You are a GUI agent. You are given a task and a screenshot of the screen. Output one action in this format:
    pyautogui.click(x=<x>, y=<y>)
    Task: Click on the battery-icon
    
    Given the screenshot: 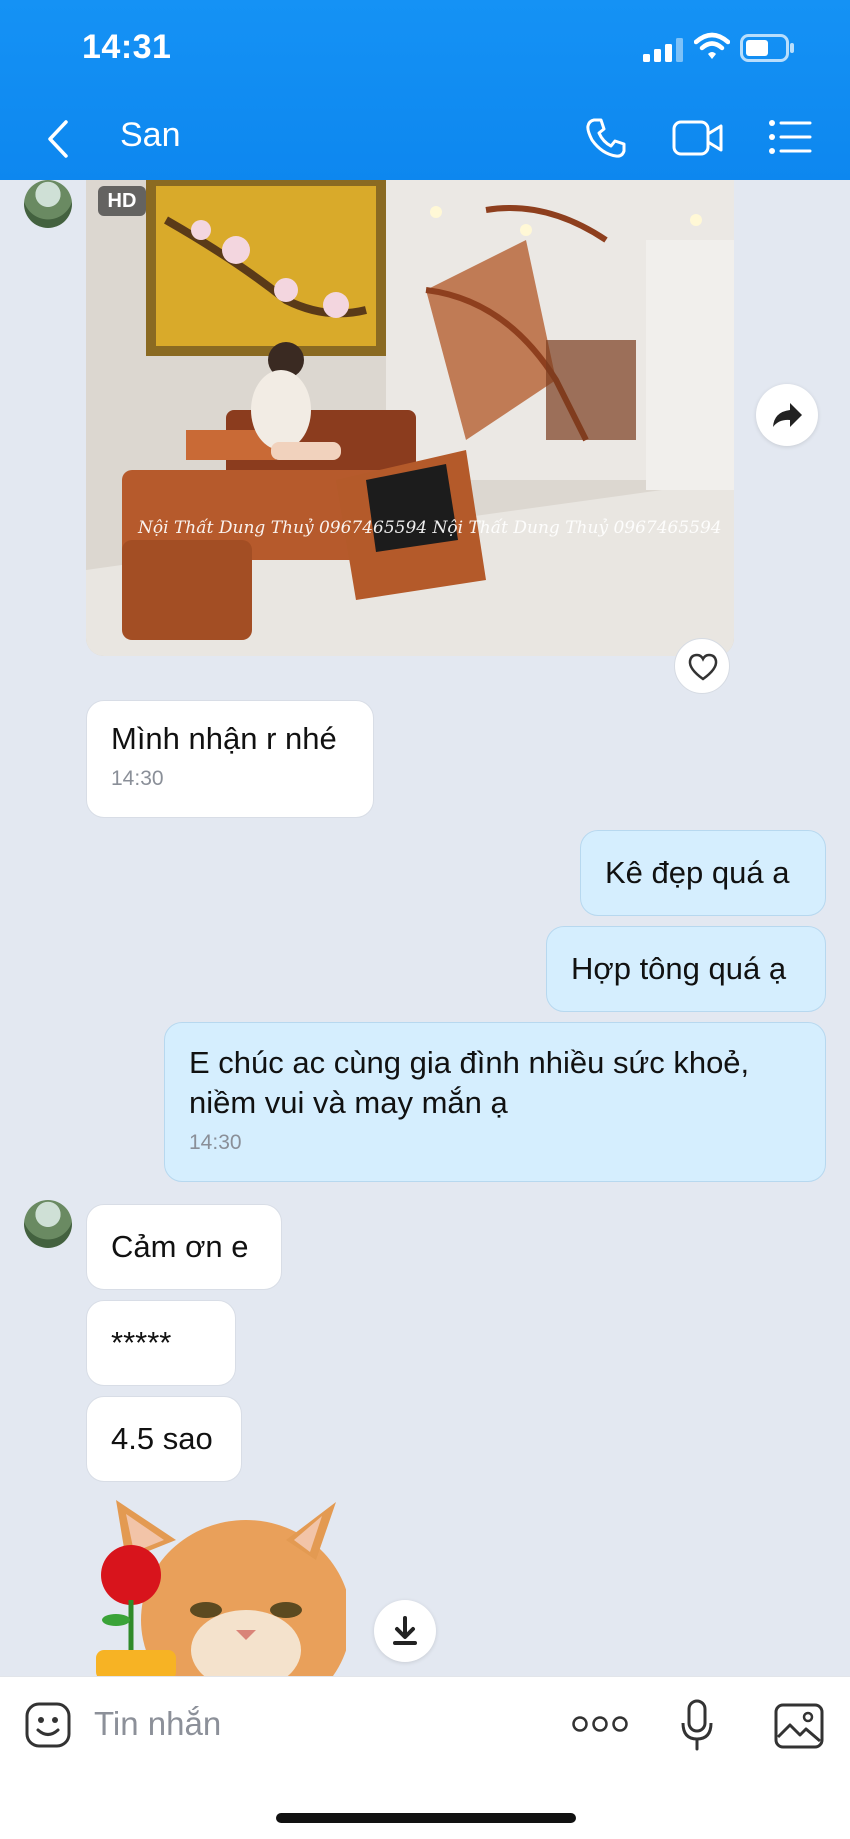 What is the action you would take?
    pyautogui.click(x=767, y=48)
    